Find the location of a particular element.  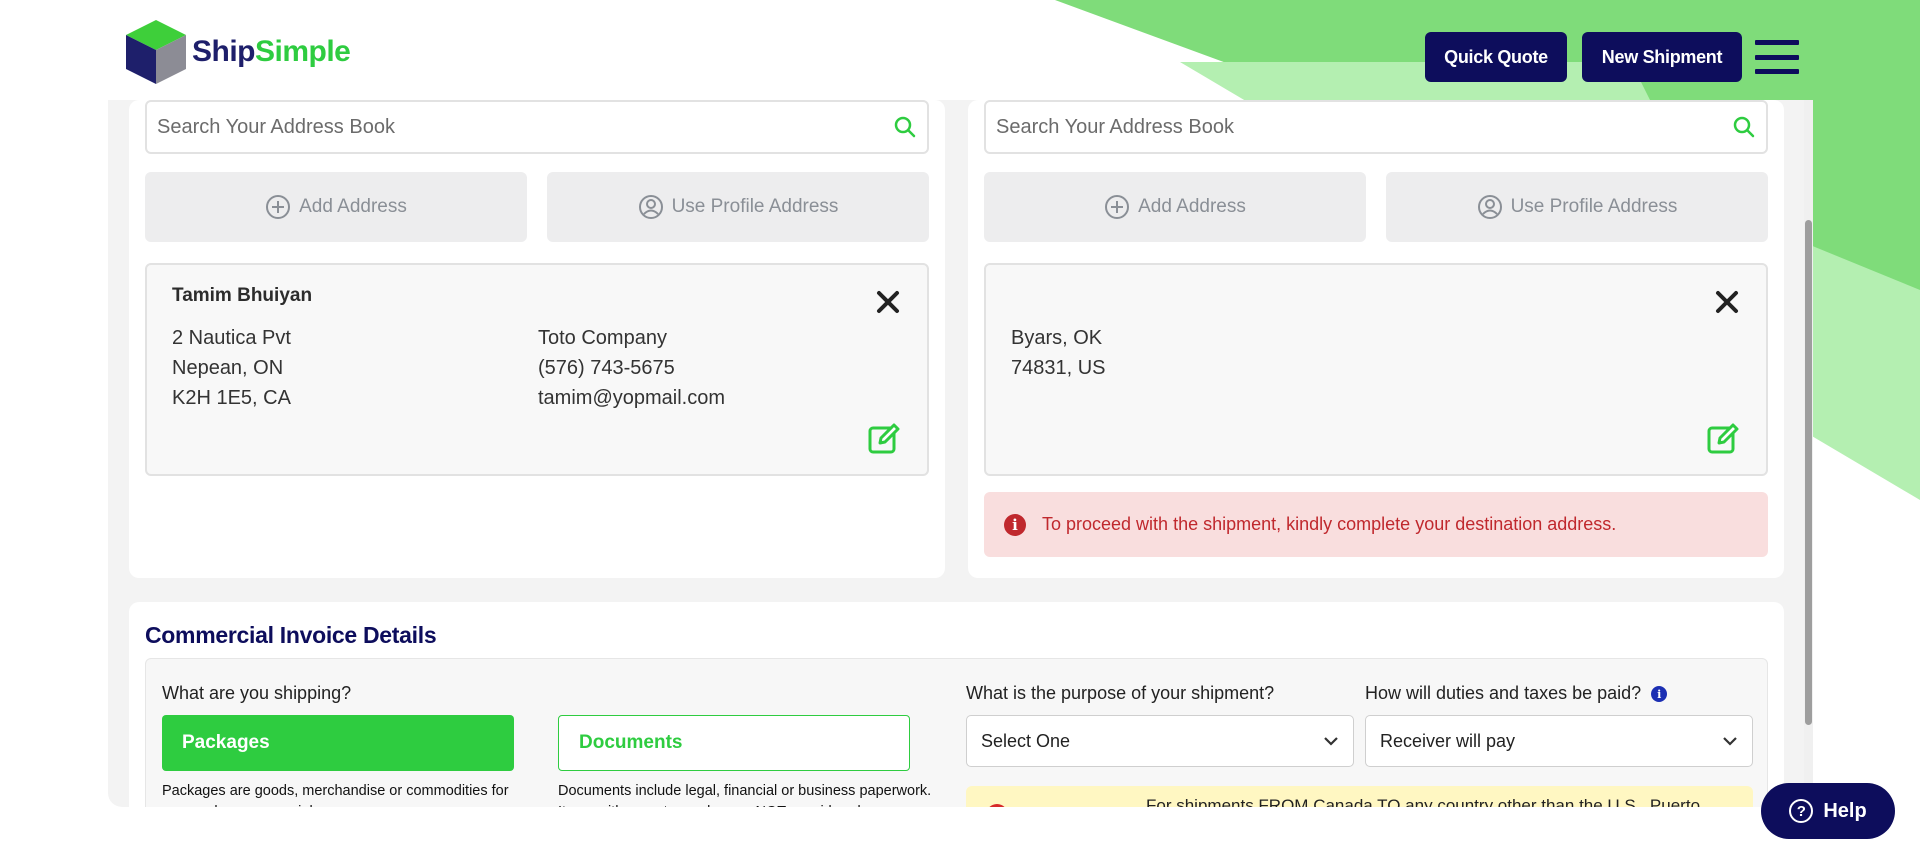

packages-button: Packages is located at coordinates (338, 743).